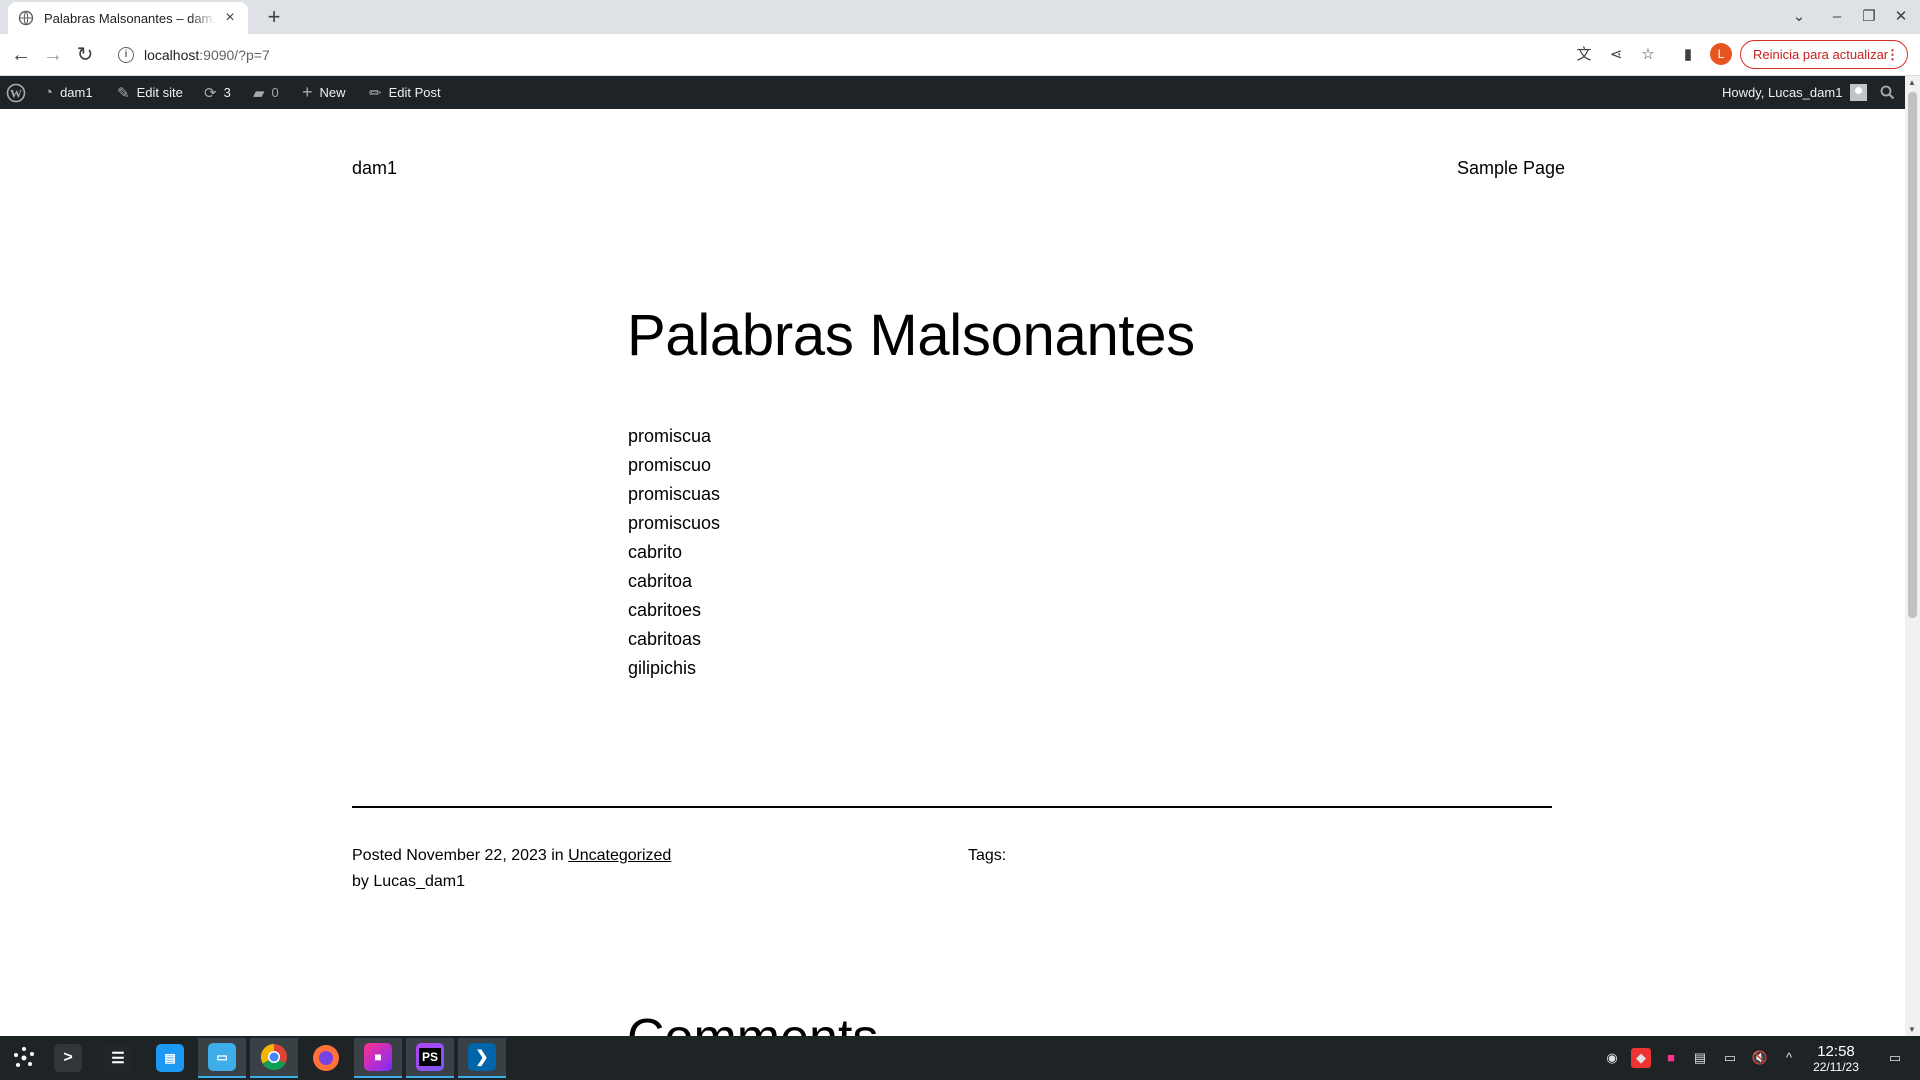 The height and width of the screenshot is (1080, 1920). I want to click on show-desktop-icon: ▭, so click(1895, 1058).